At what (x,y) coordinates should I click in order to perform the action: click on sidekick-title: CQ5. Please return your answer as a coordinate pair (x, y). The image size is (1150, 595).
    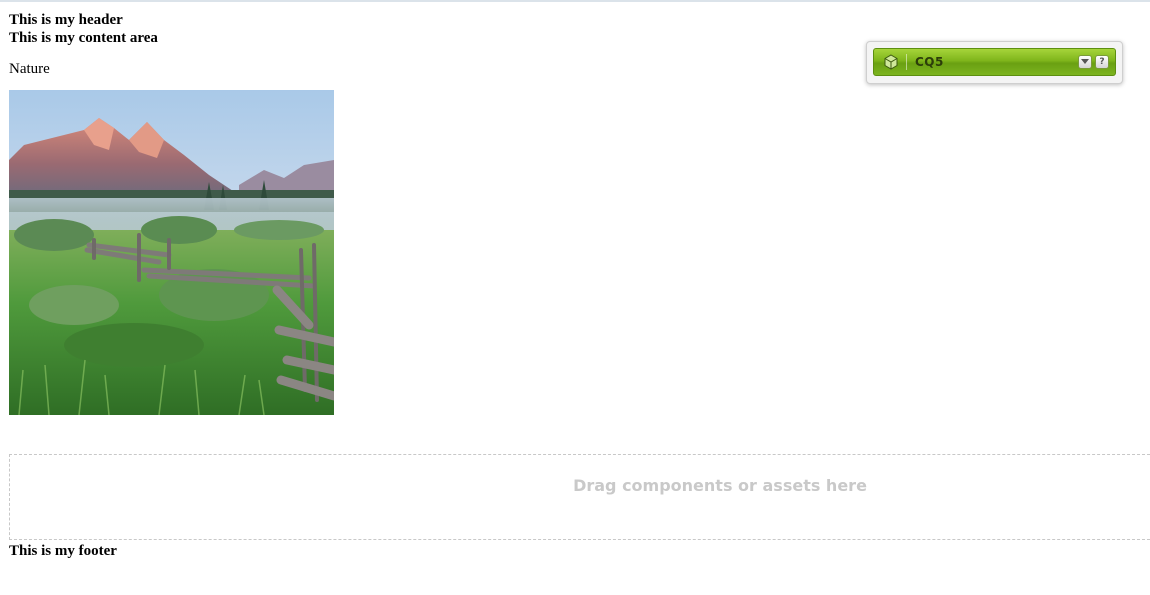
    Looking at the image, I should click on (929, 62).